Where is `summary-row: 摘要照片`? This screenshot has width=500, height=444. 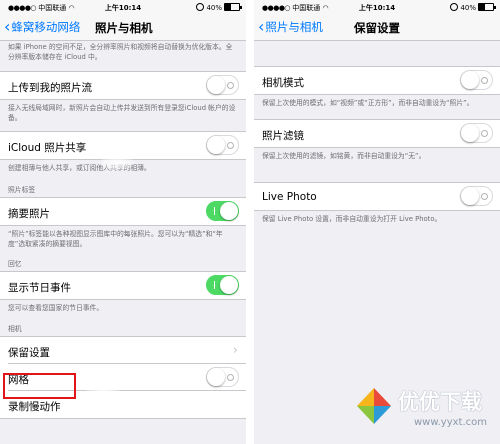
summary-row: 摘要照片 is located at coordinates (123, 211).